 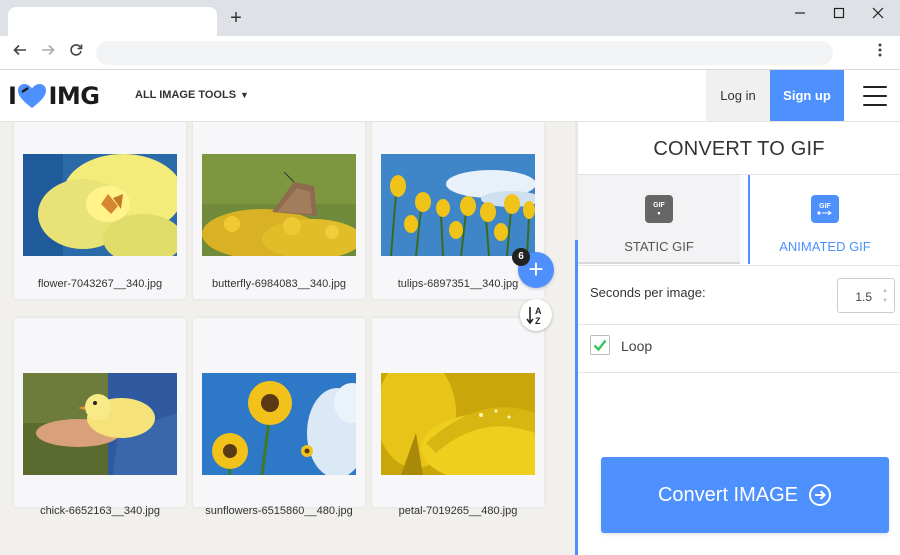 I want to click on reload-icon, so click(x=76, y=53).